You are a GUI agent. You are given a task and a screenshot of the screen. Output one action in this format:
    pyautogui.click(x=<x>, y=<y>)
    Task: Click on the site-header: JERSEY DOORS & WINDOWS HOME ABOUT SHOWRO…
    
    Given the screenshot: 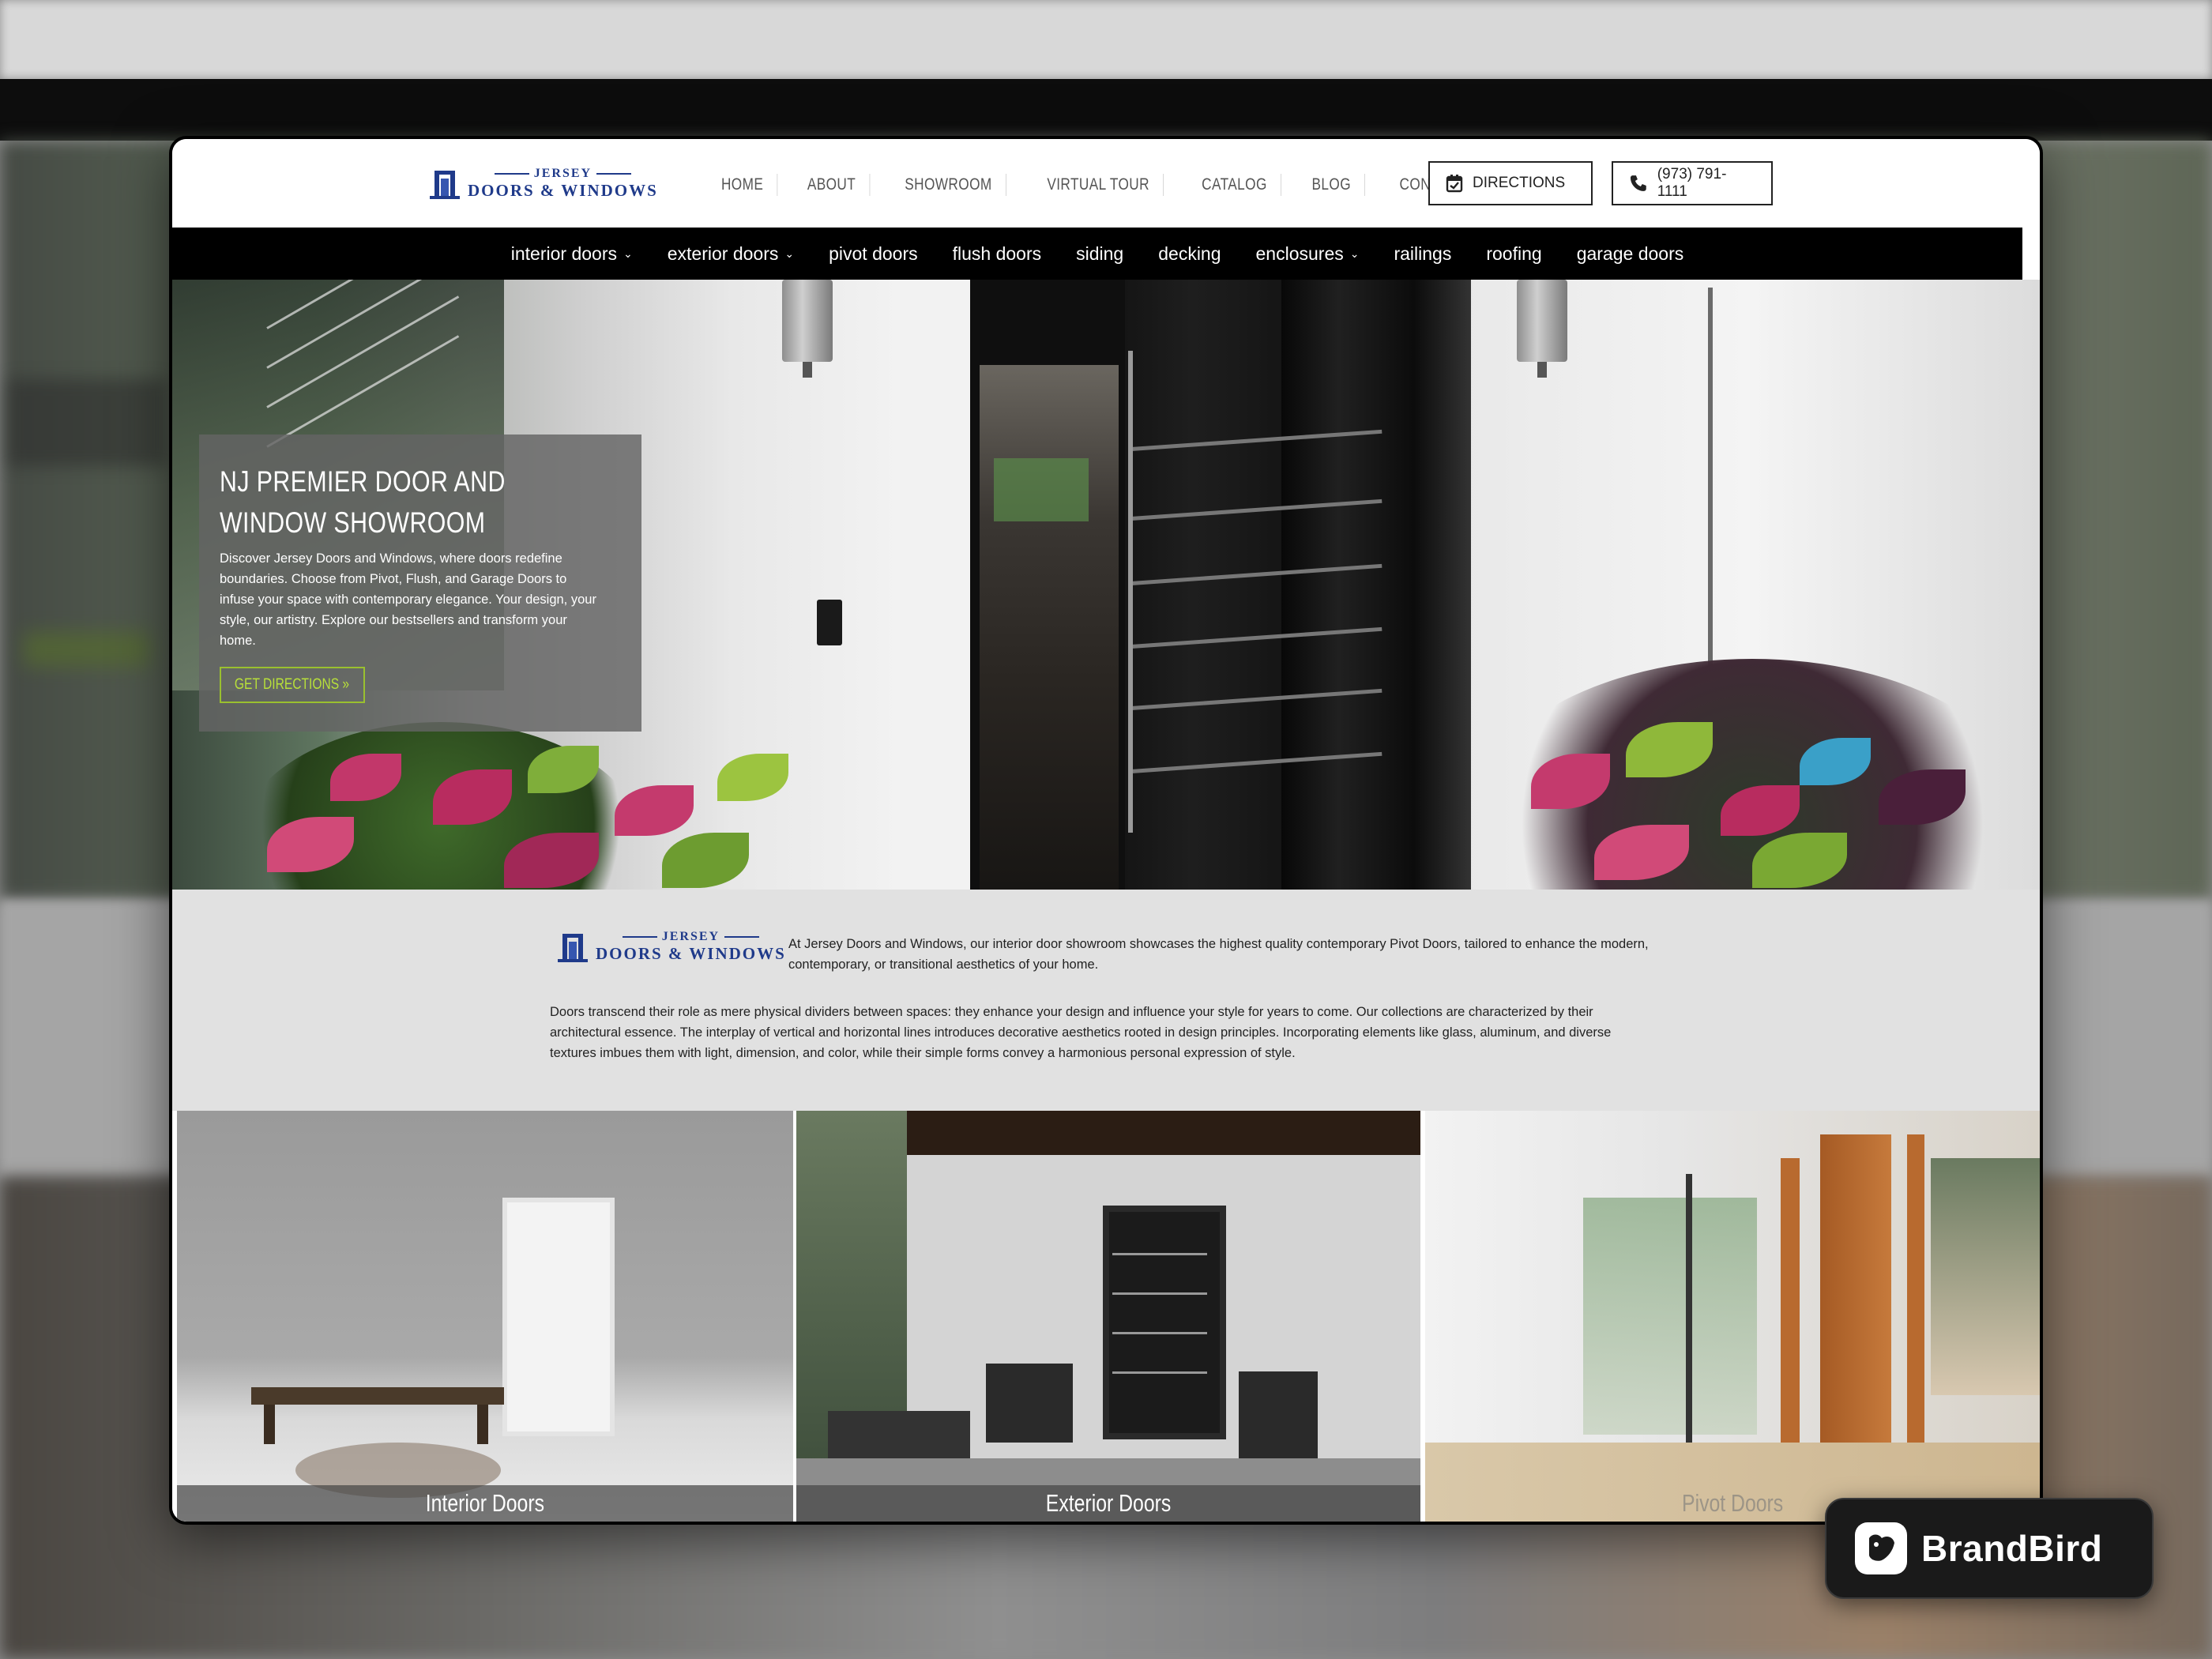 What is the action you would take?
    pyautogui.click(x=1106, y=183)
    